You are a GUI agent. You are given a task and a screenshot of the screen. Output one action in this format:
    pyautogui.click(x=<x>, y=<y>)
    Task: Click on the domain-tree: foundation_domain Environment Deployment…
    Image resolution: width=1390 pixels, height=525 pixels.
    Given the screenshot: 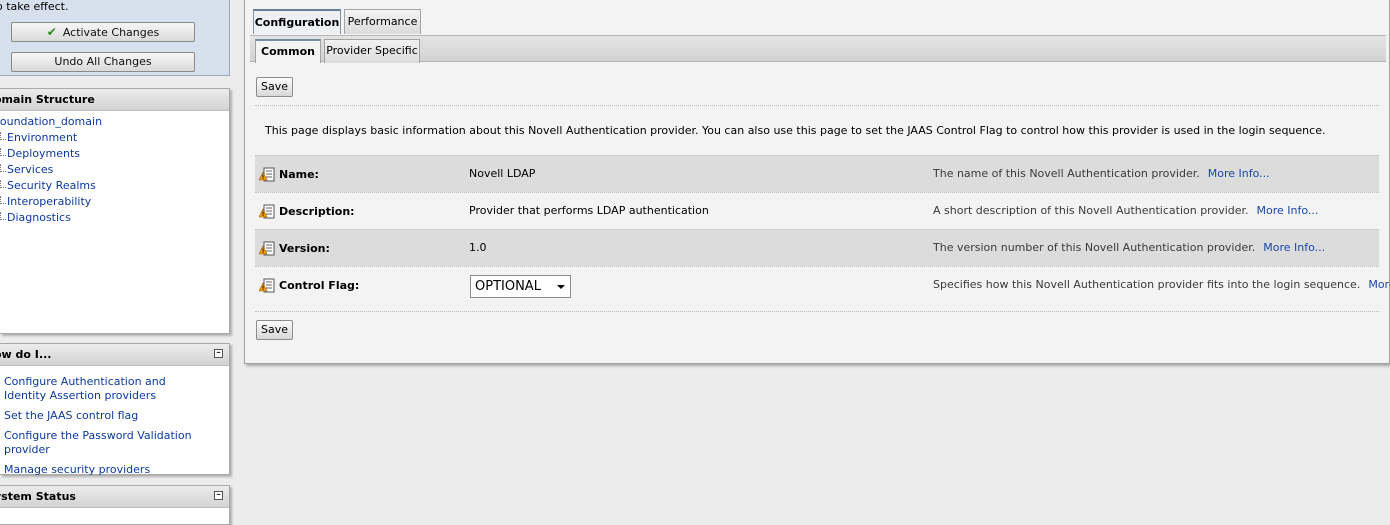 What is the action you would take?
    pyautogui.click(x=114, y=167)
    